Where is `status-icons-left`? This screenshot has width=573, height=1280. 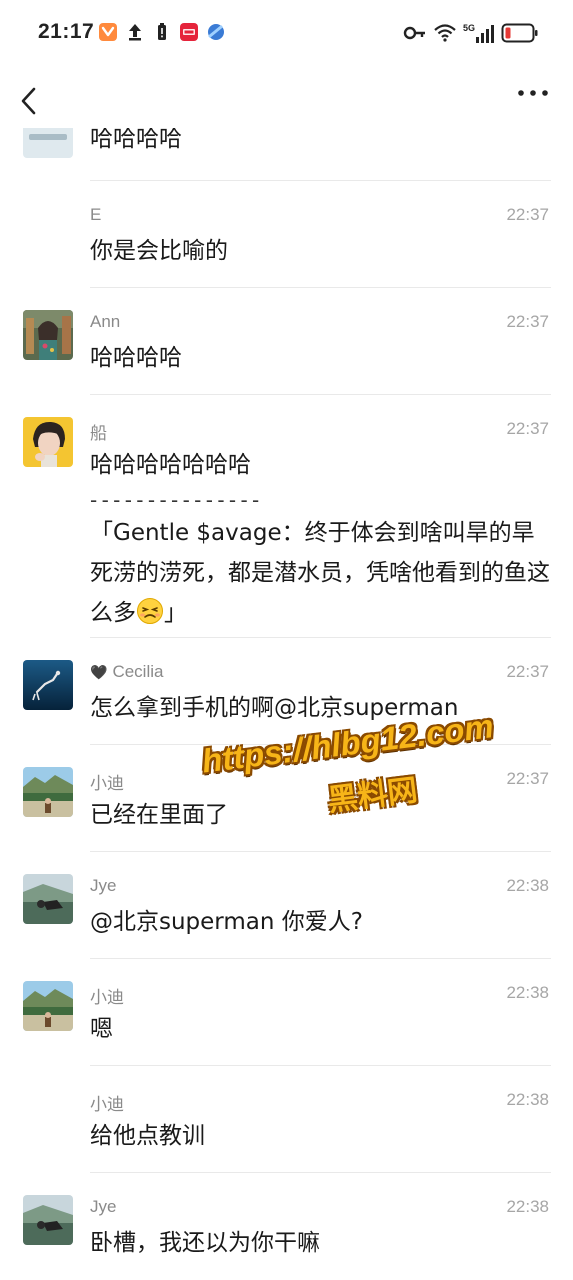 status-icons-left is located at coordinates (162, 32).